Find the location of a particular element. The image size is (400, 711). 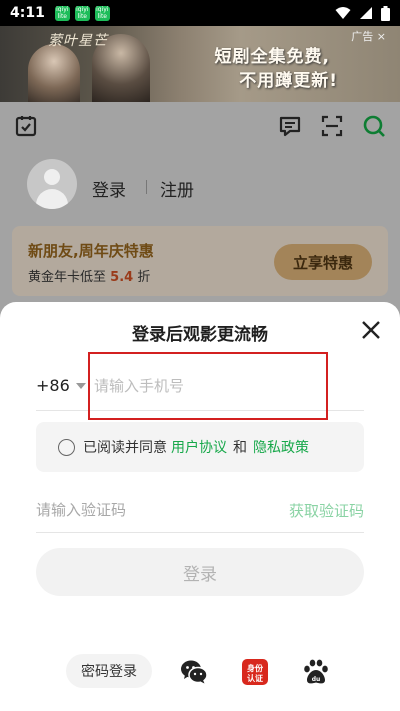

country-code-selector: +86 is located at coordinates (61, 385).